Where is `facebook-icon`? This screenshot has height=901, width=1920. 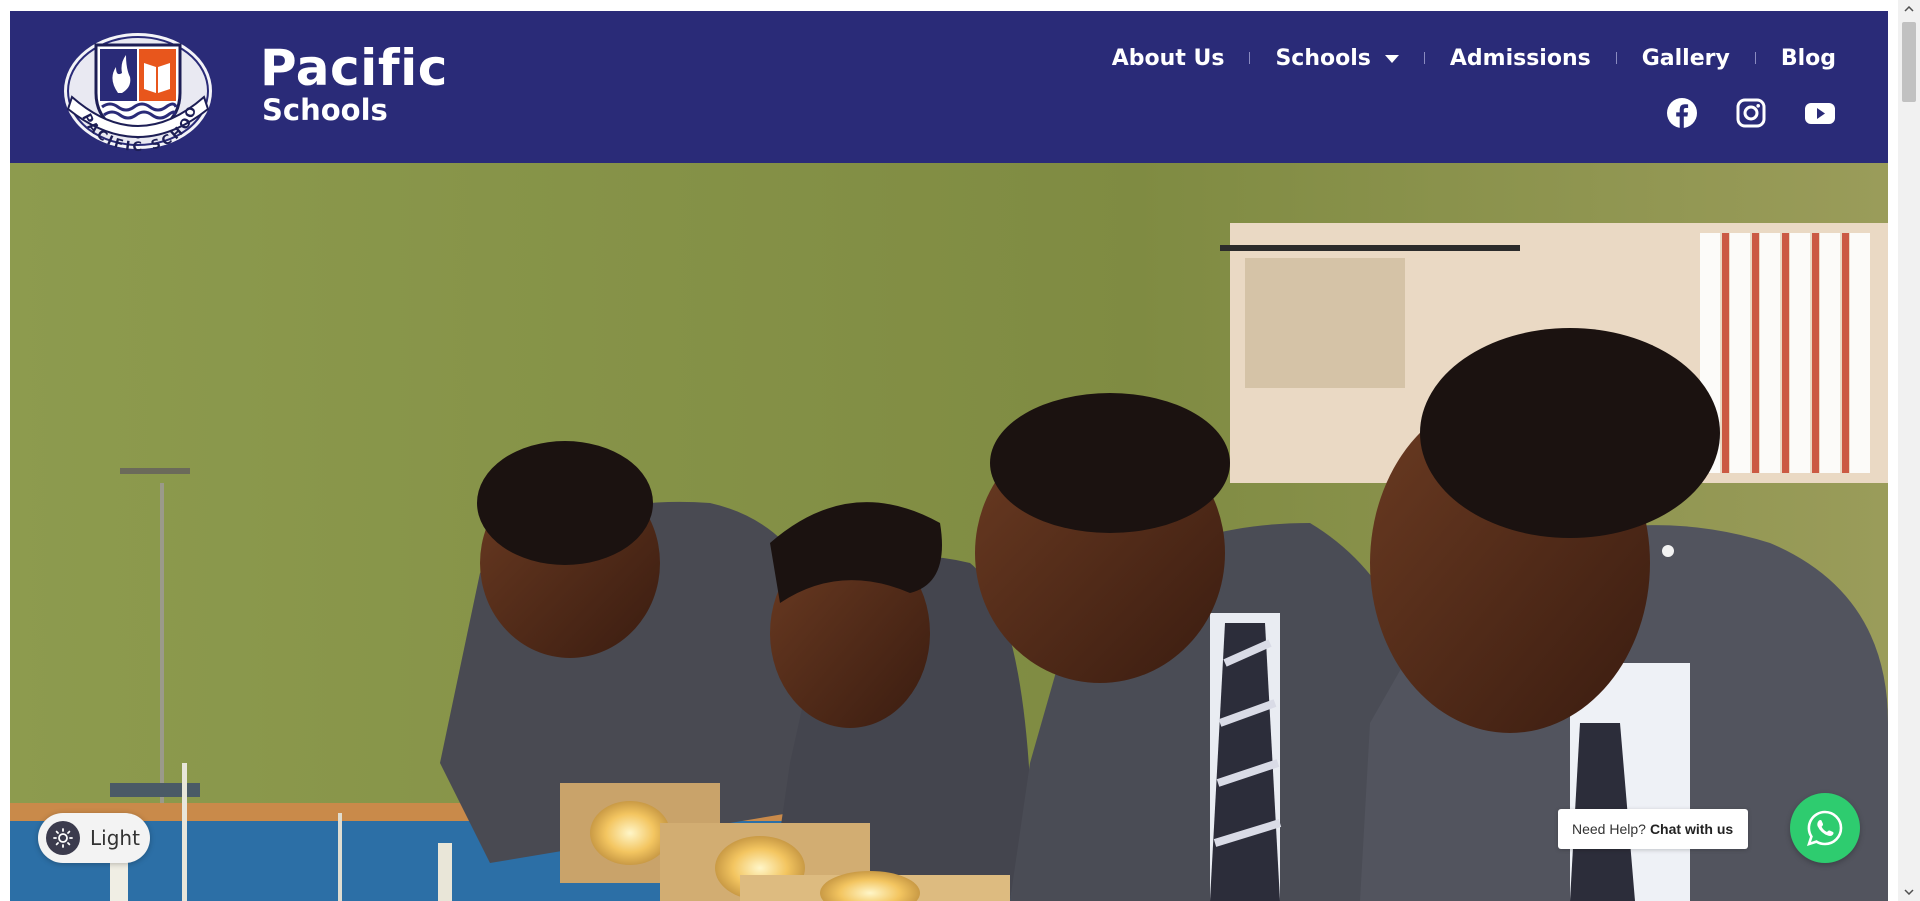 facebook-icon is located at coordinates (1682, 113).